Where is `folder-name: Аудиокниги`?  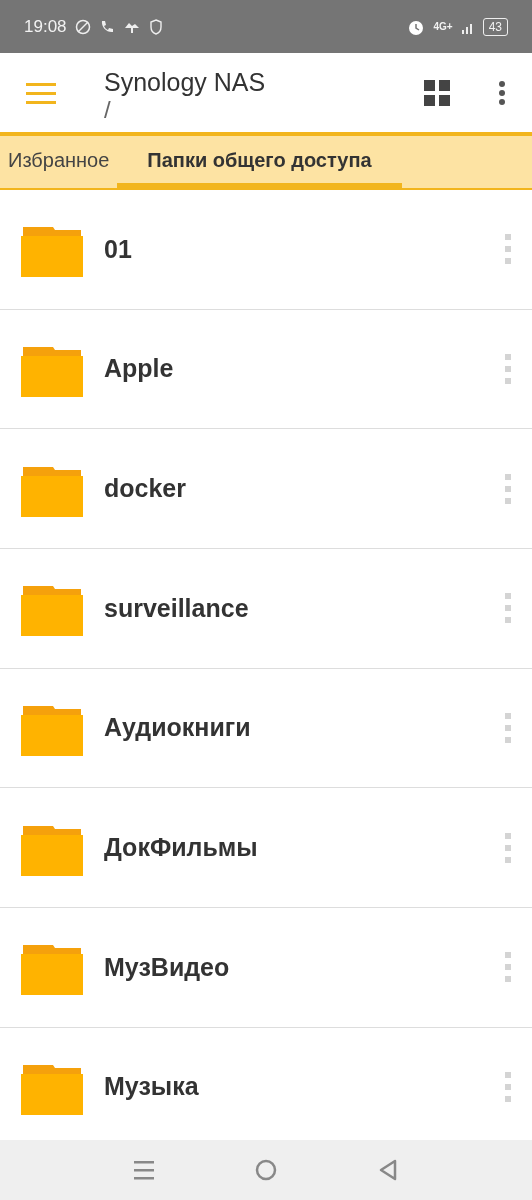
folder-name: Аудиокниги is located at coordinates (177, 728).